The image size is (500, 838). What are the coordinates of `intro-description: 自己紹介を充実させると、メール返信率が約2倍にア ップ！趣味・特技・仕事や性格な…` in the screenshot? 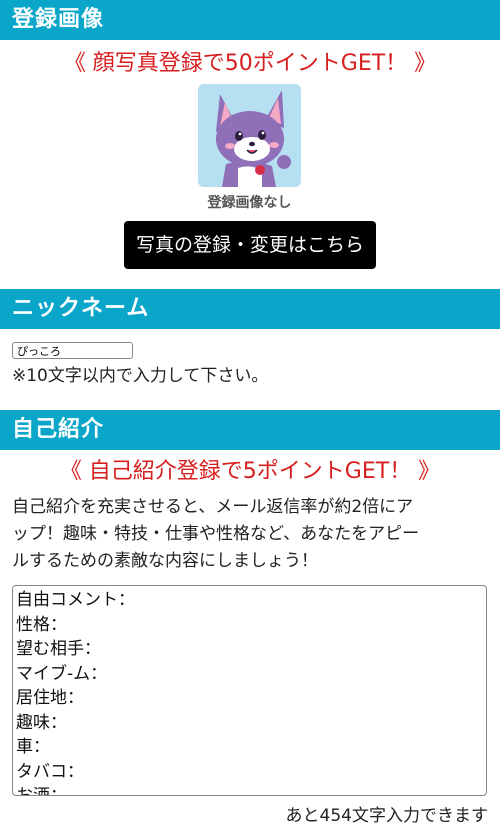 It's located at (252, 534).